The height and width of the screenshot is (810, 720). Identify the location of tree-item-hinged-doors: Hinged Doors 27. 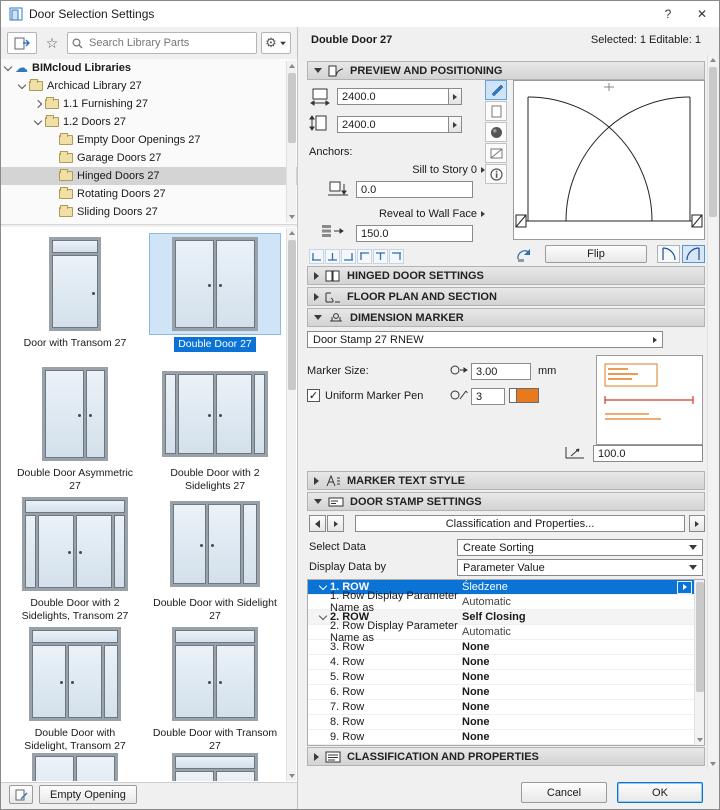
(149, 176).